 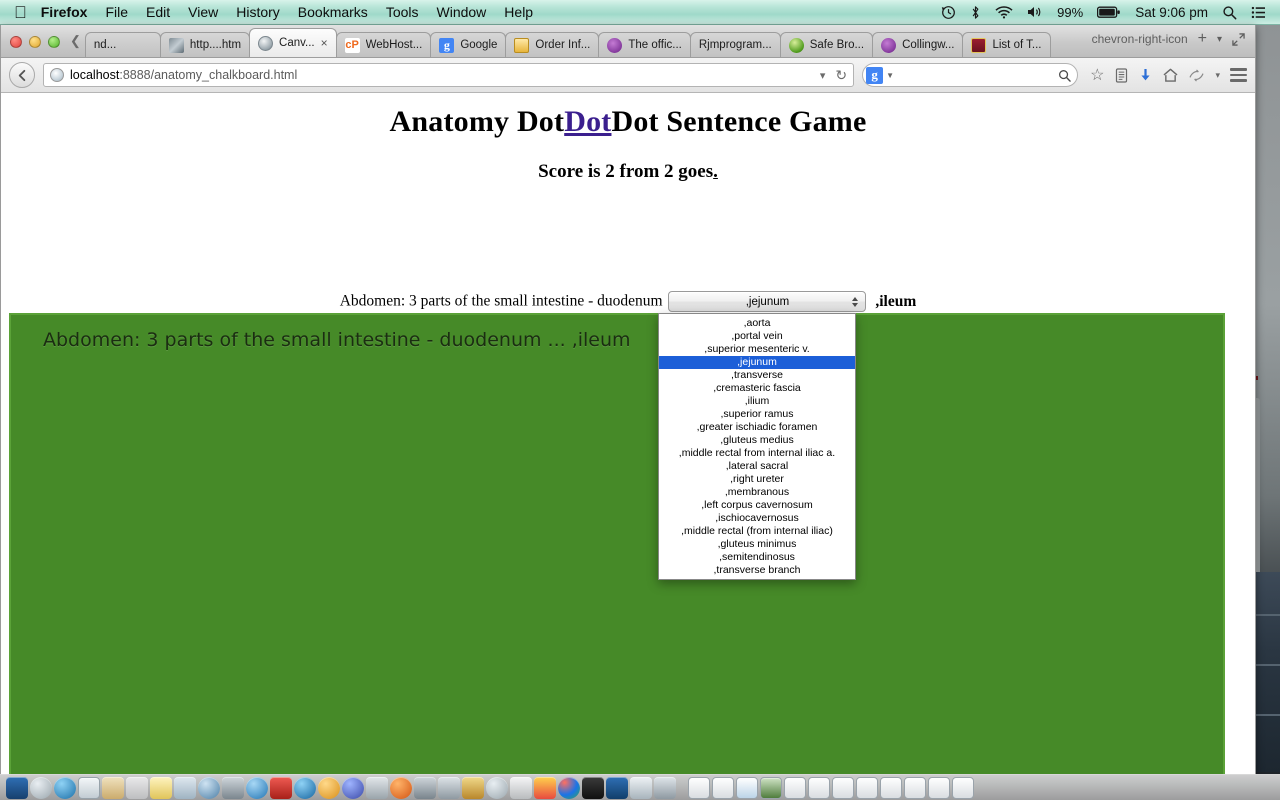 I want to click on bookmark-star-icon: ☆, so click(x=1097, y=75).